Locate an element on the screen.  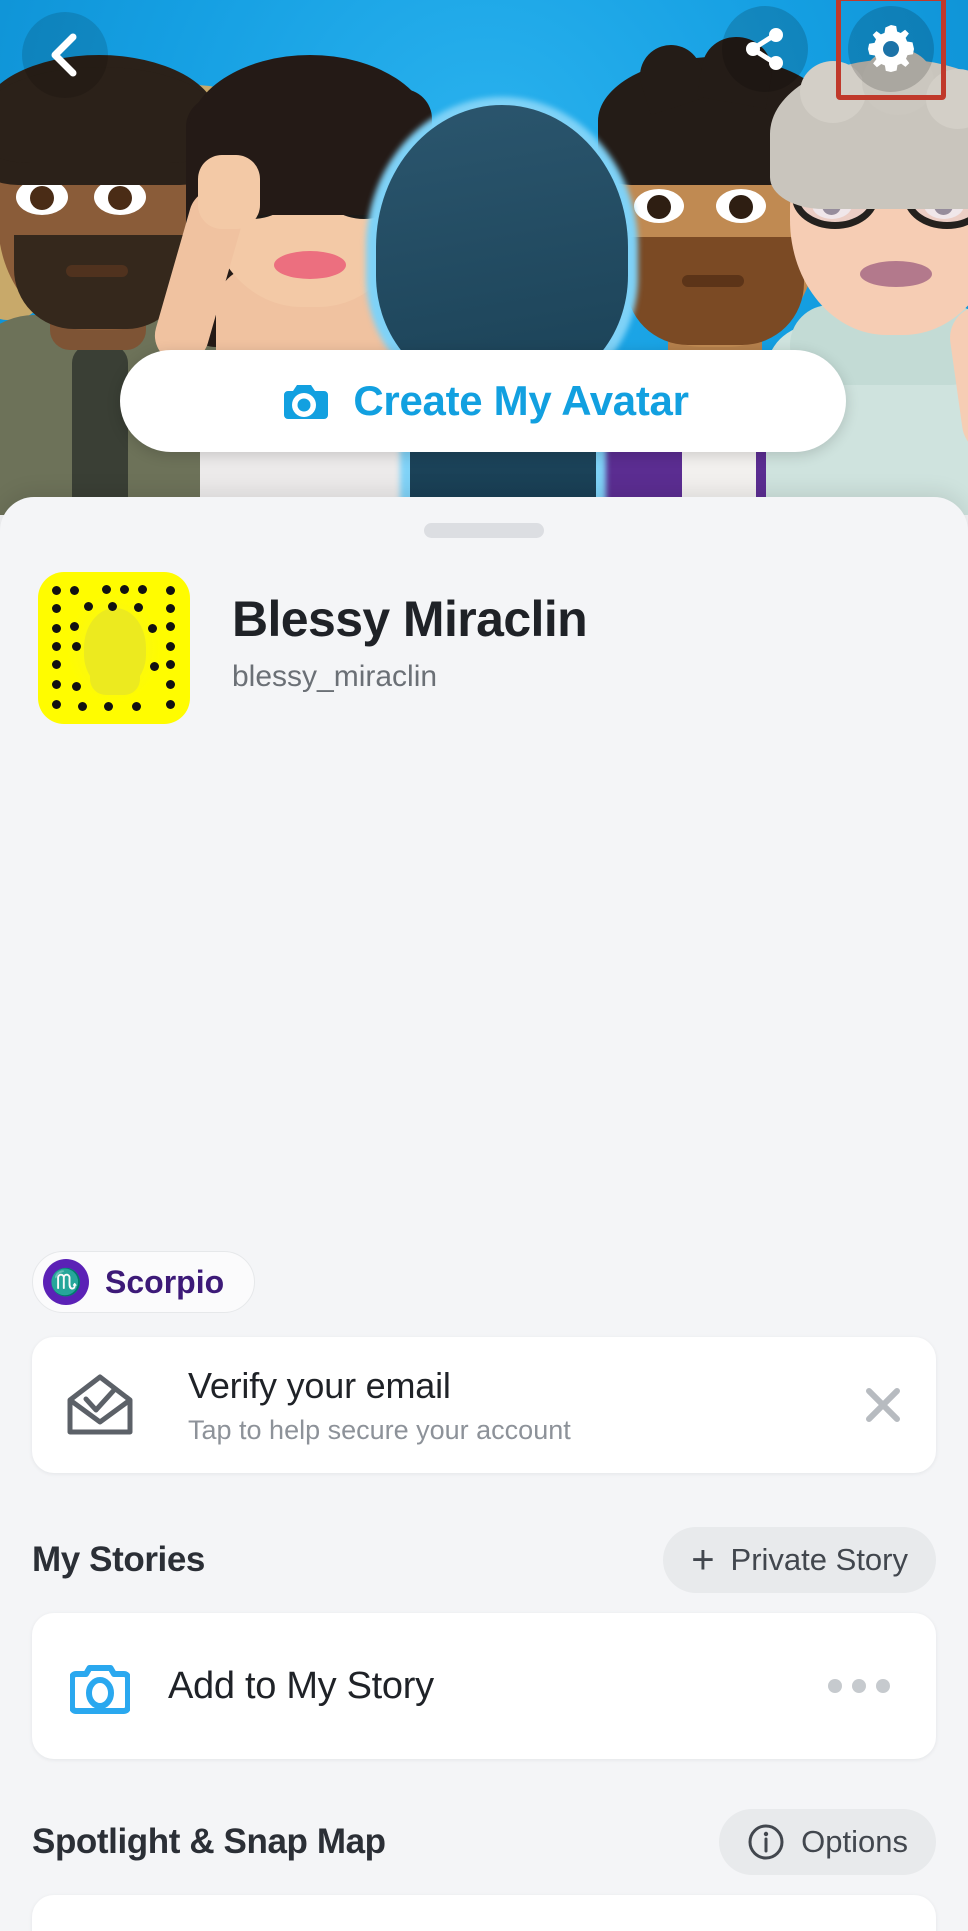
envelope-check-icon is located at coordinates (100, 1404).